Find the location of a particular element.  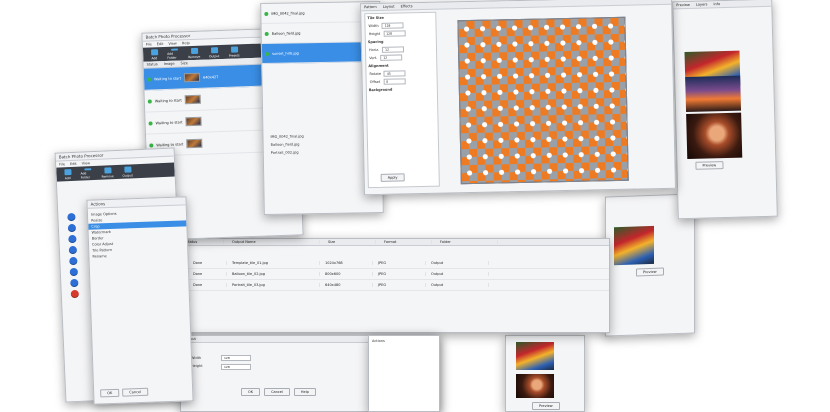

vert-input: 12 is located at coordinates (391, 57).